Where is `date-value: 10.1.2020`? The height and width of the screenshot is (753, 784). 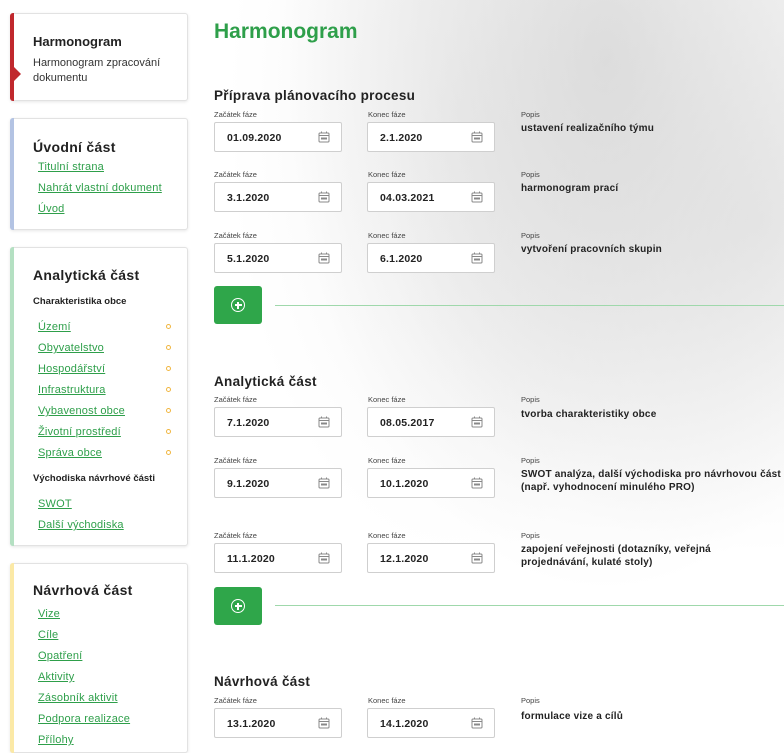
date-value: 10.1.2020 is located at coordinates (404, 484).